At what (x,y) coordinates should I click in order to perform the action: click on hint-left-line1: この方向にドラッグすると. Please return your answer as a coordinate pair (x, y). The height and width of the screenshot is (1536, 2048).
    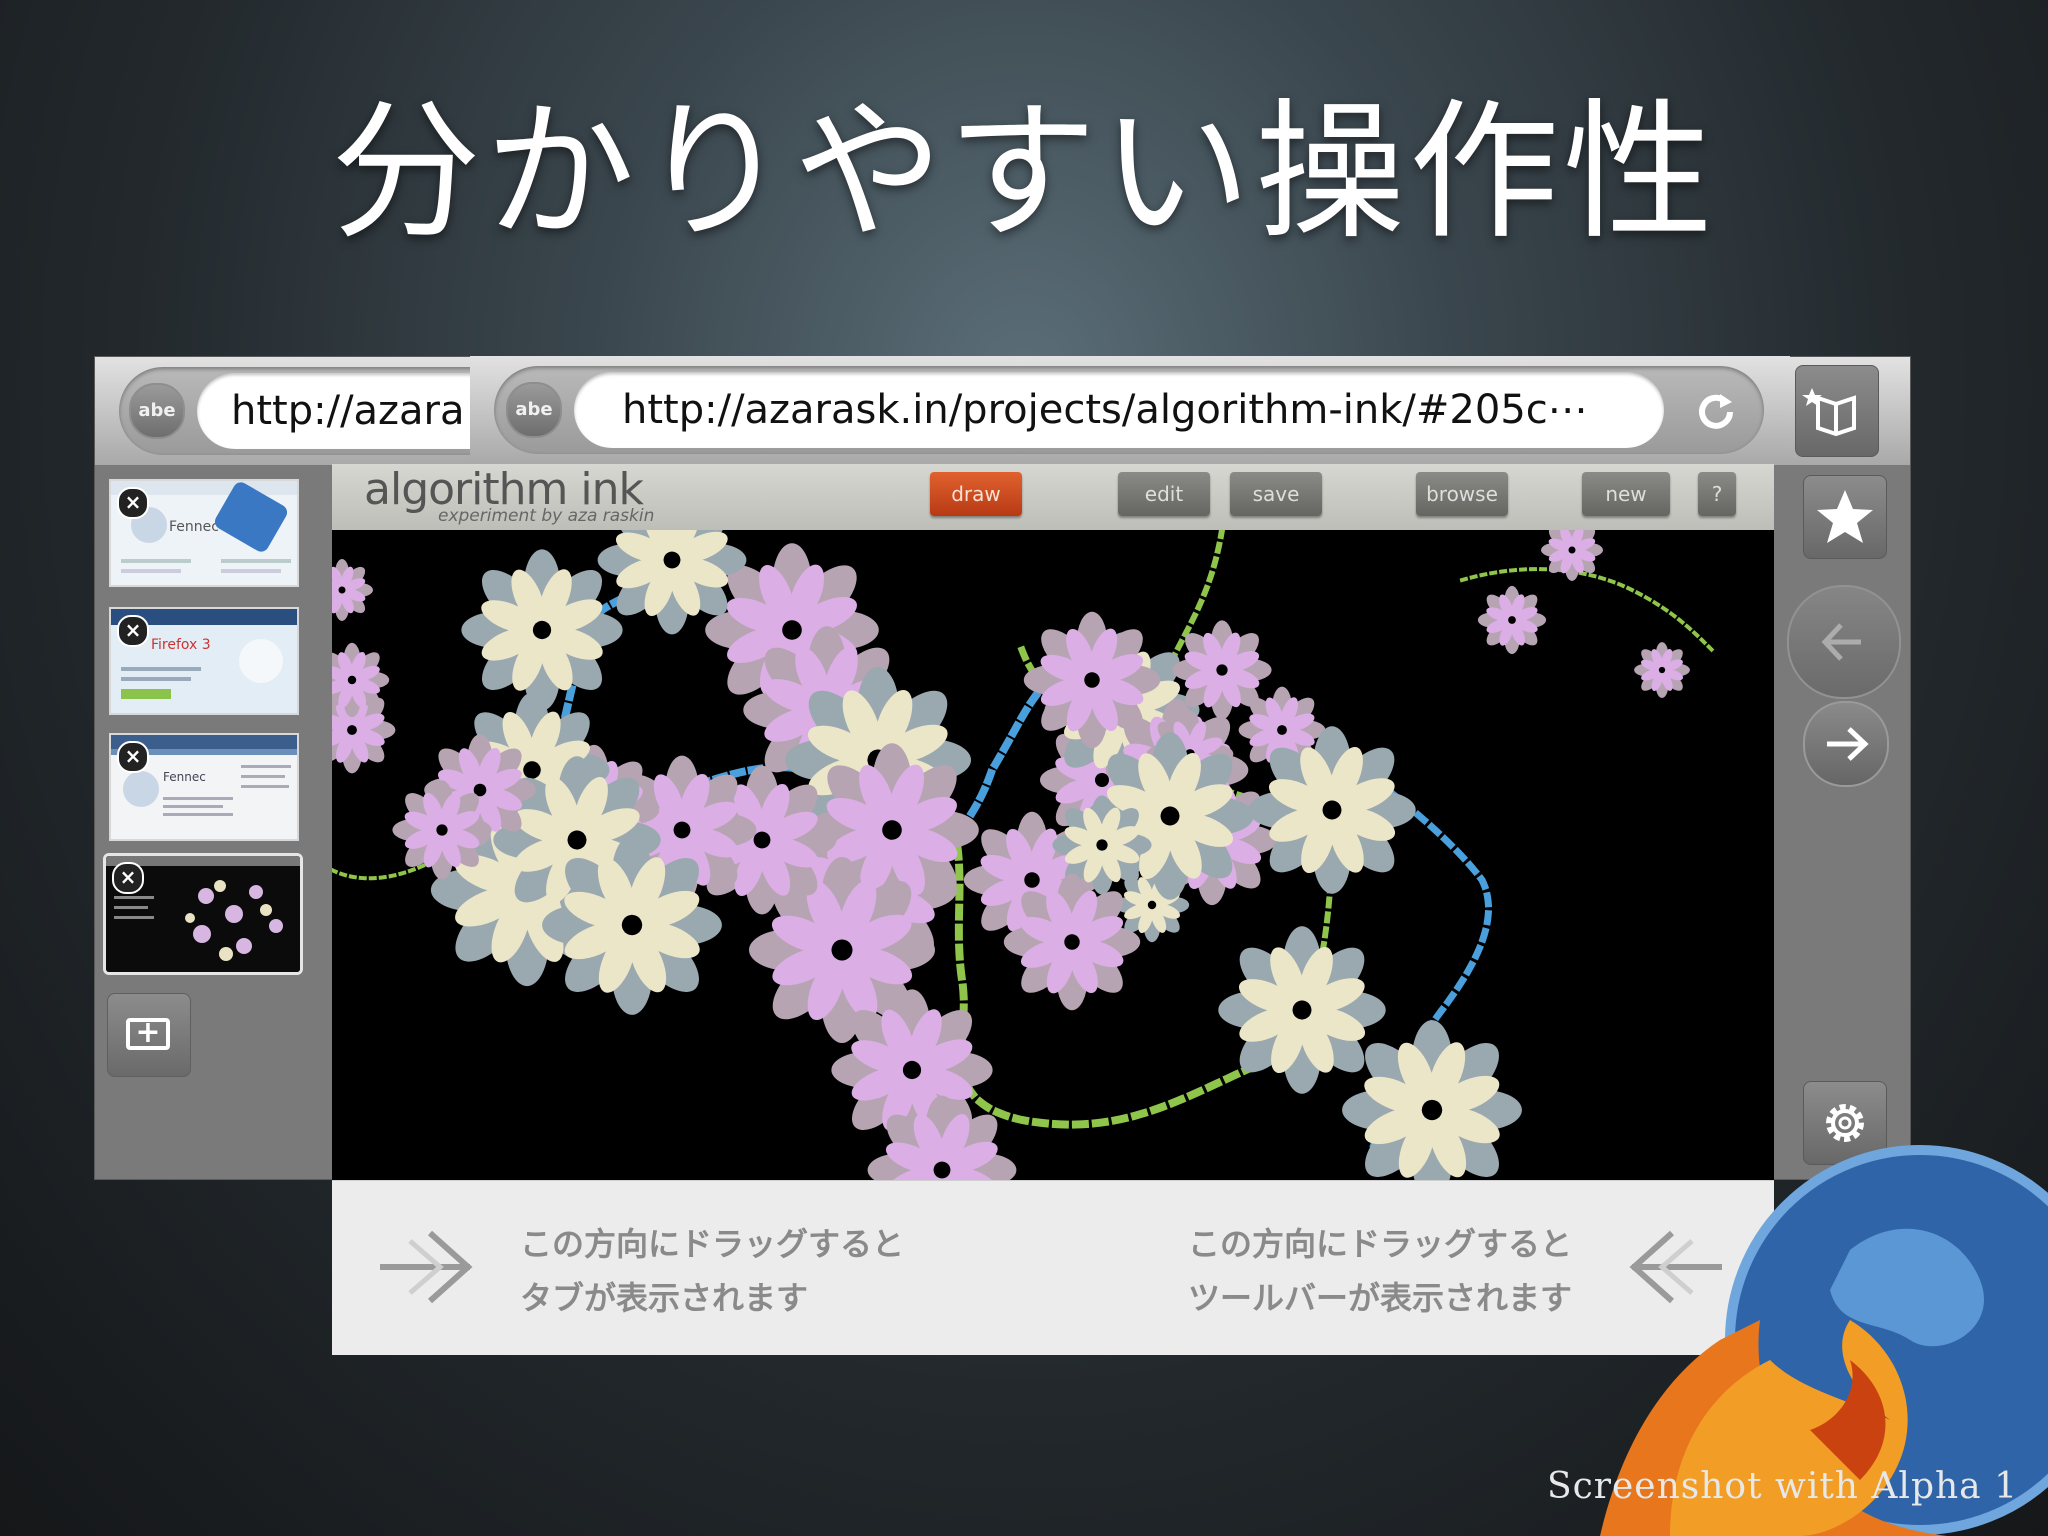
    Looking at the image, I should click on (712, 1244).